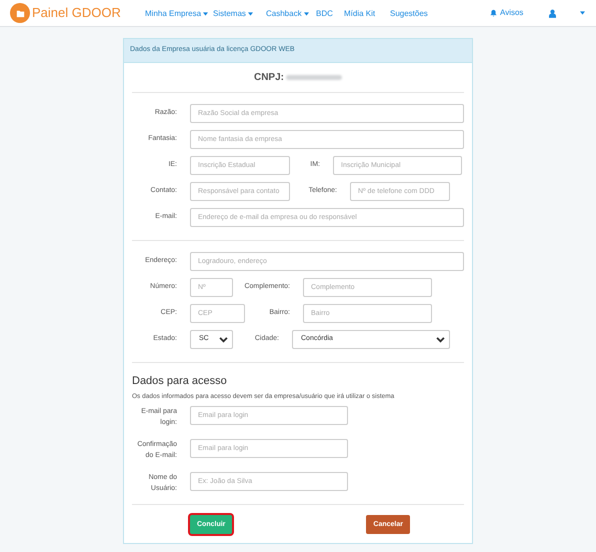 Image resolution: width=596 pixels, height=552 pixels. What do you see at coordinates (507, 13) in the screenshot?
I see `alerts-link: Avisos` at bounding box center [507, 13].